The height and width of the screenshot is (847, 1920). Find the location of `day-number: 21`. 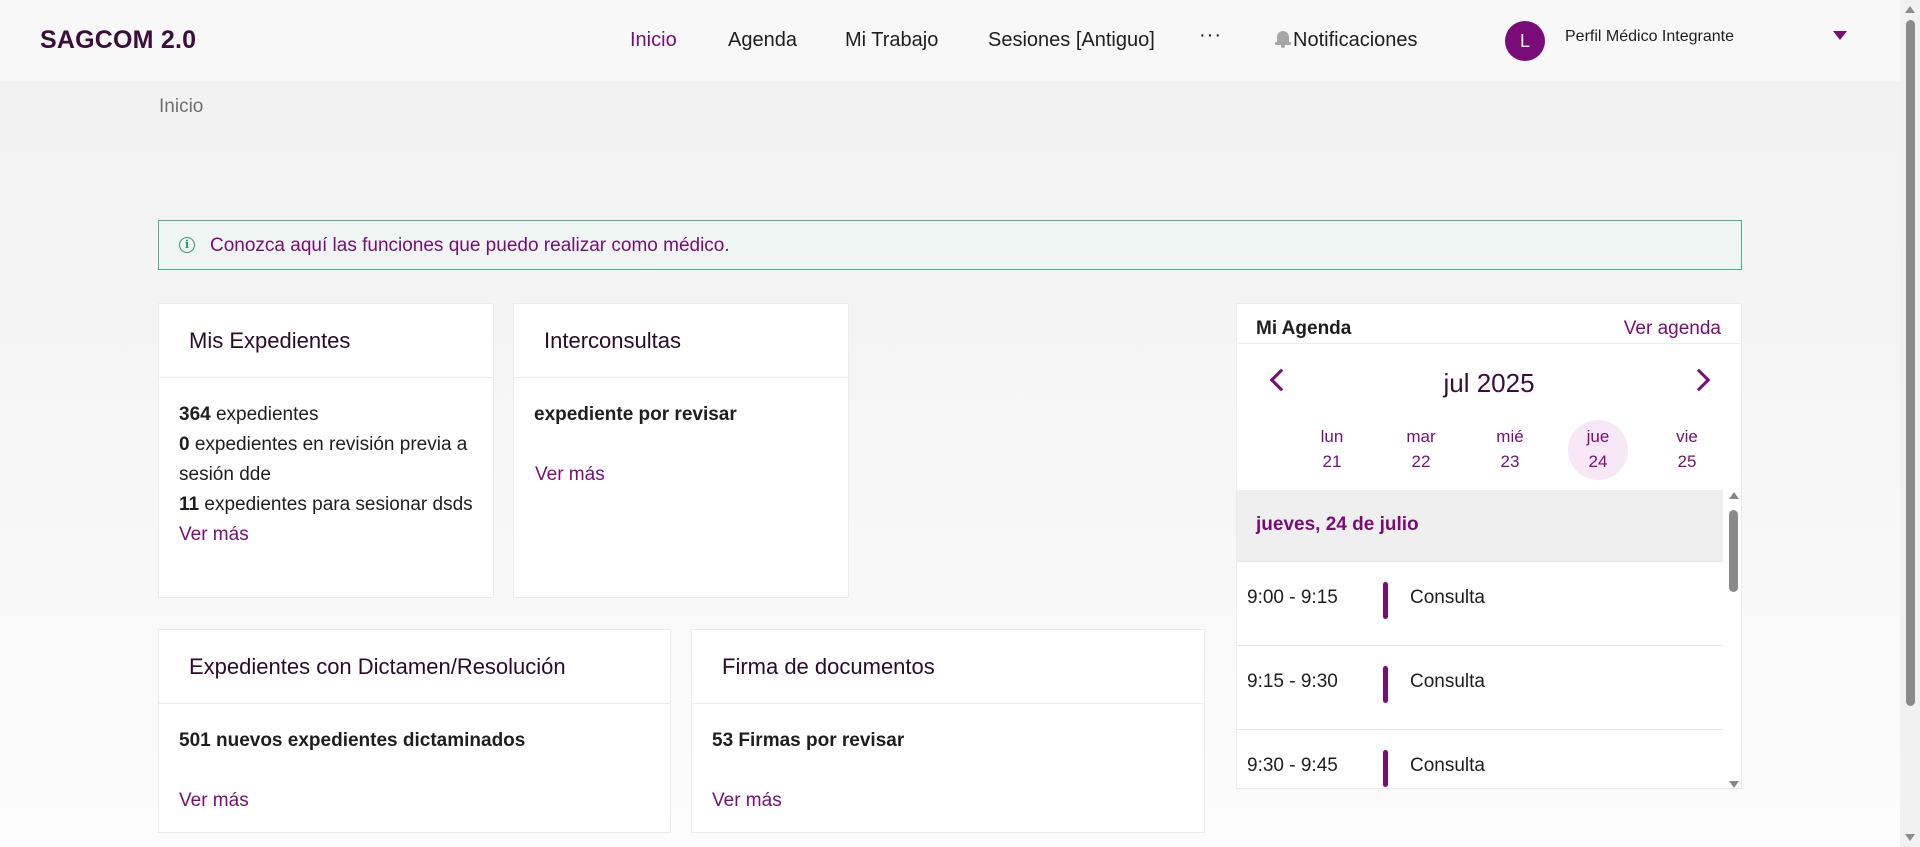

day-number: 21 is located at coordinates (1332, 461).